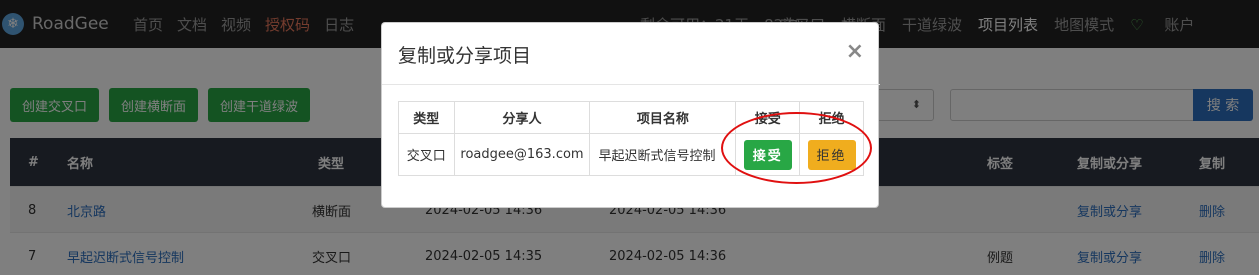  What do you see at coordinates (796, 148) in the screenshot?
I see `annotation-ellipse` at bounding box center [796, 148].